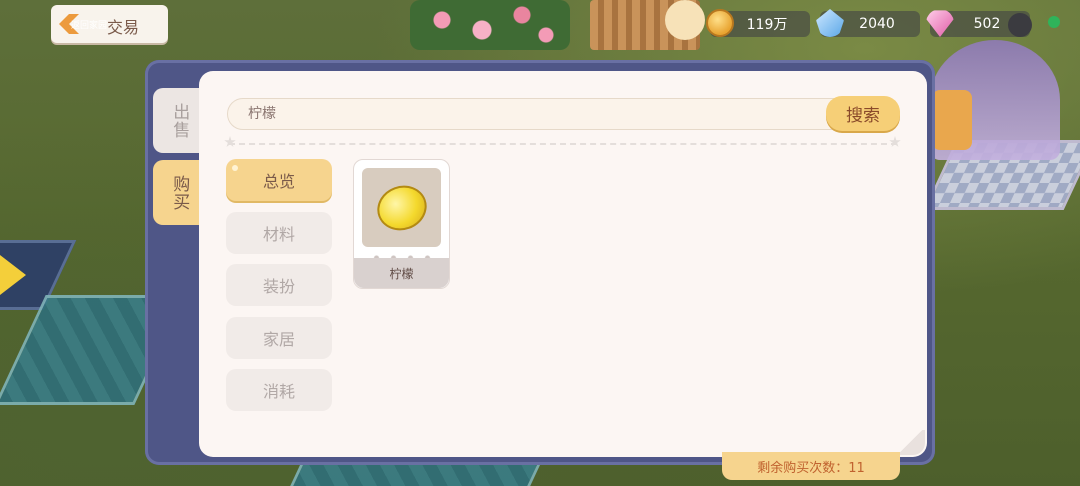 The height and width of the screenshot is (486, 1080). Describe the element at coordinates (811, 466) in the screenshot. I see `remaining-purchases-label: 剩余购买次数：11` at that location.